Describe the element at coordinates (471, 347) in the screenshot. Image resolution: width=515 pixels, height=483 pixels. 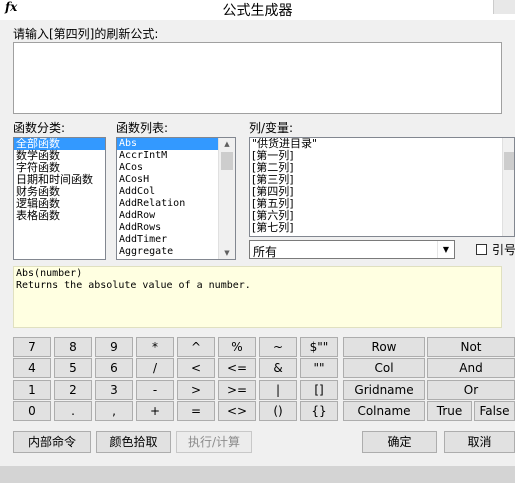
I see `not-button: Not` at that location.